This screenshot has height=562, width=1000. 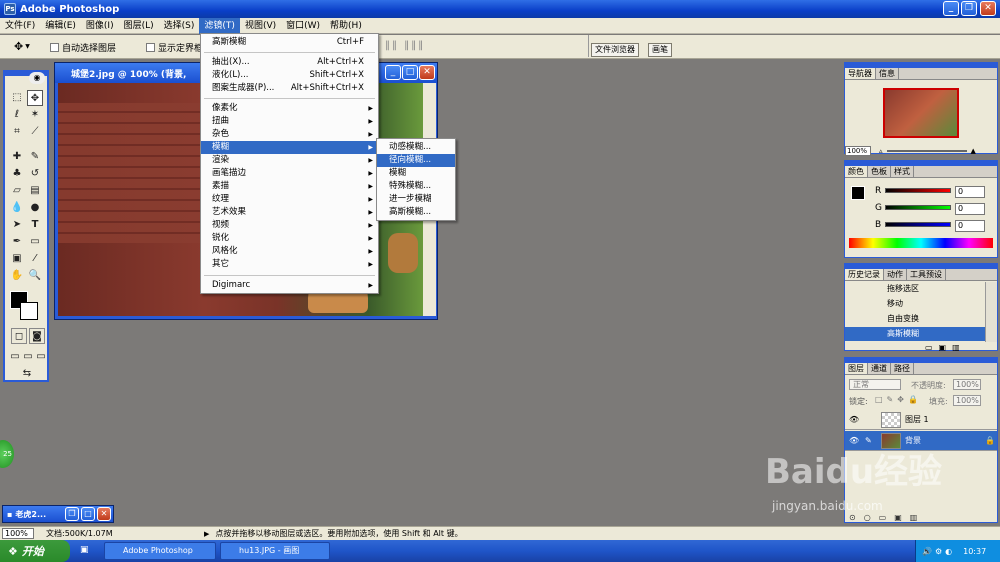 What do you see at coordinates (879, 171) in the screenshot?
I see `tab-swatches: 色板` at bounding box center [879, 171].